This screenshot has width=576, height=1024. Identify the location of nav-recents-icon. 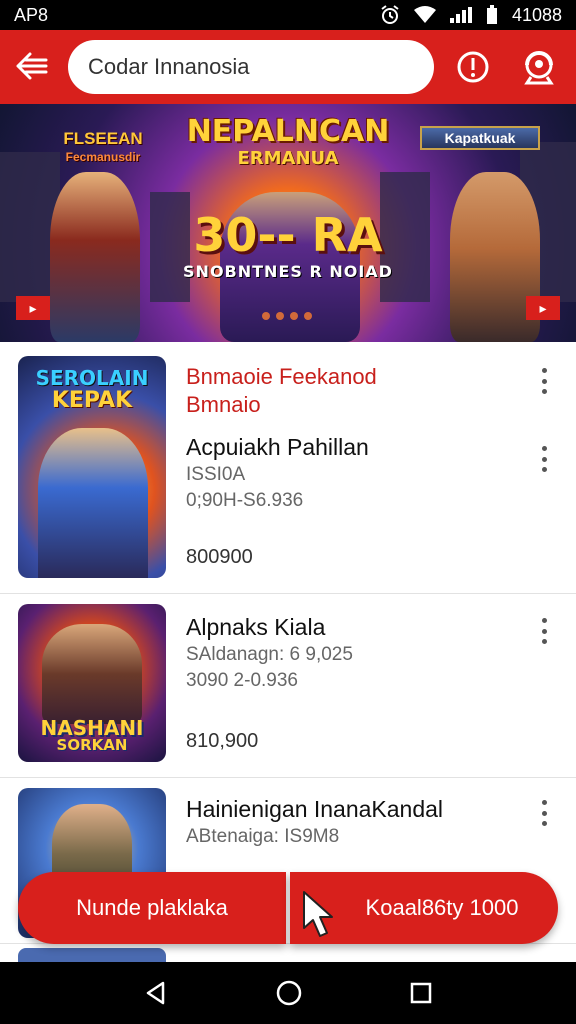
(421, 993).